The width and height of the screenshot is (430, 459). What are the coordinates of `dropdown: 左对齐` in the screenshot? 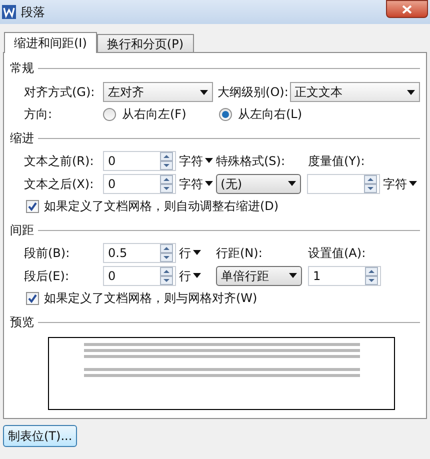 It's located at (158, 92).